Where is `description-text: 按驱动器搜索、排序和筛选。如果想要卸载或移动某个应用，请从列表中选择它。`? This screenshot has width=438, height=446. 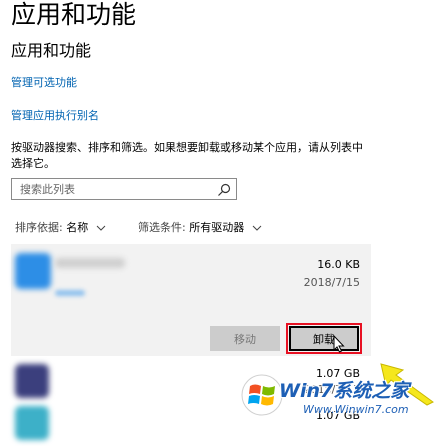 description-text: 按驱动器搜索、排序和筛选。如果想要卸载或移动某个应用，请从列表中选择它。 is located at coordinates (187, 155).